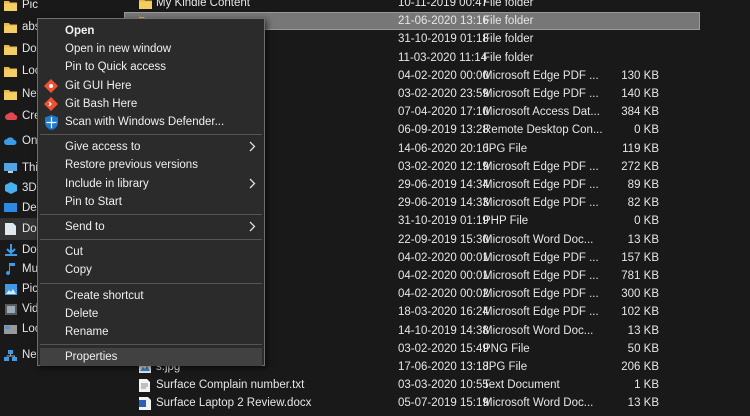 This screenshot has width=750, height=416. I want to click on file-size: 119 KB, so click(640, 149).